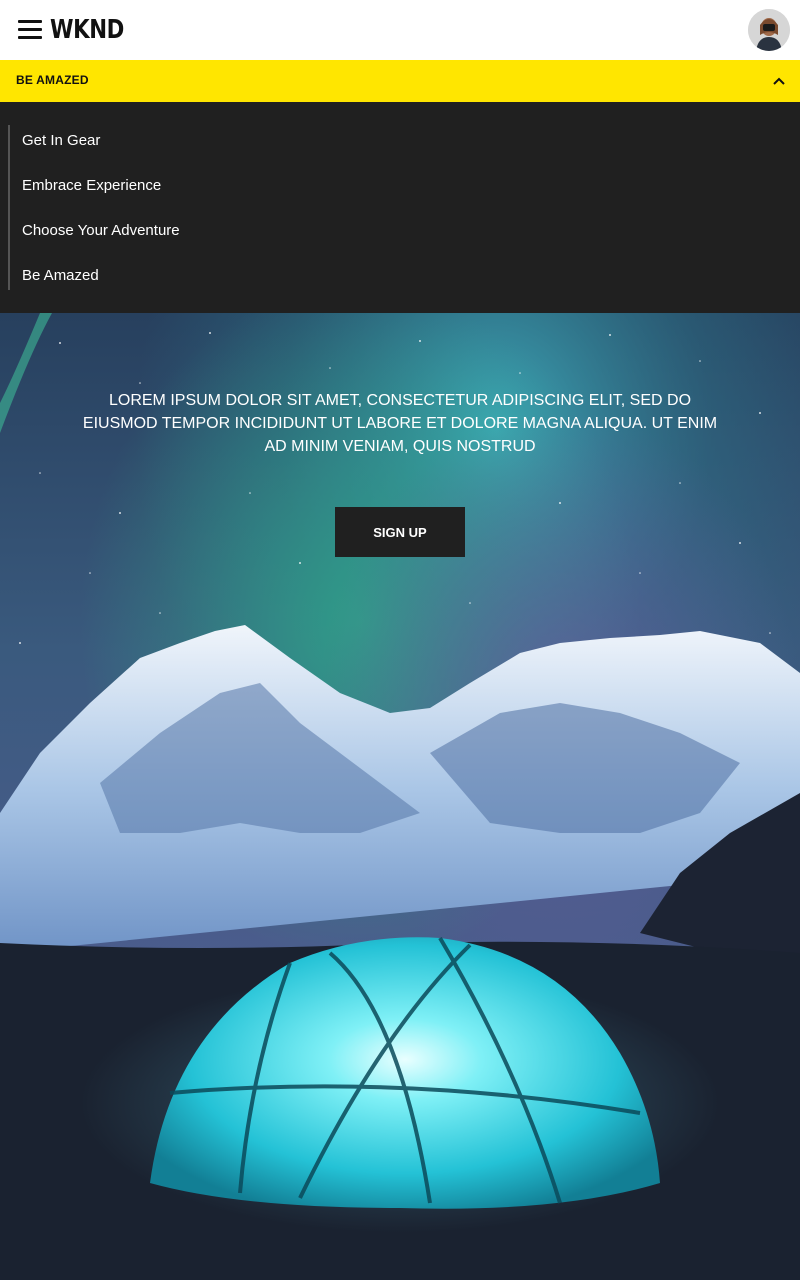 This screenshot has height=1280, width=800. I want to click on site-logo: WKND, so click(87, 30).